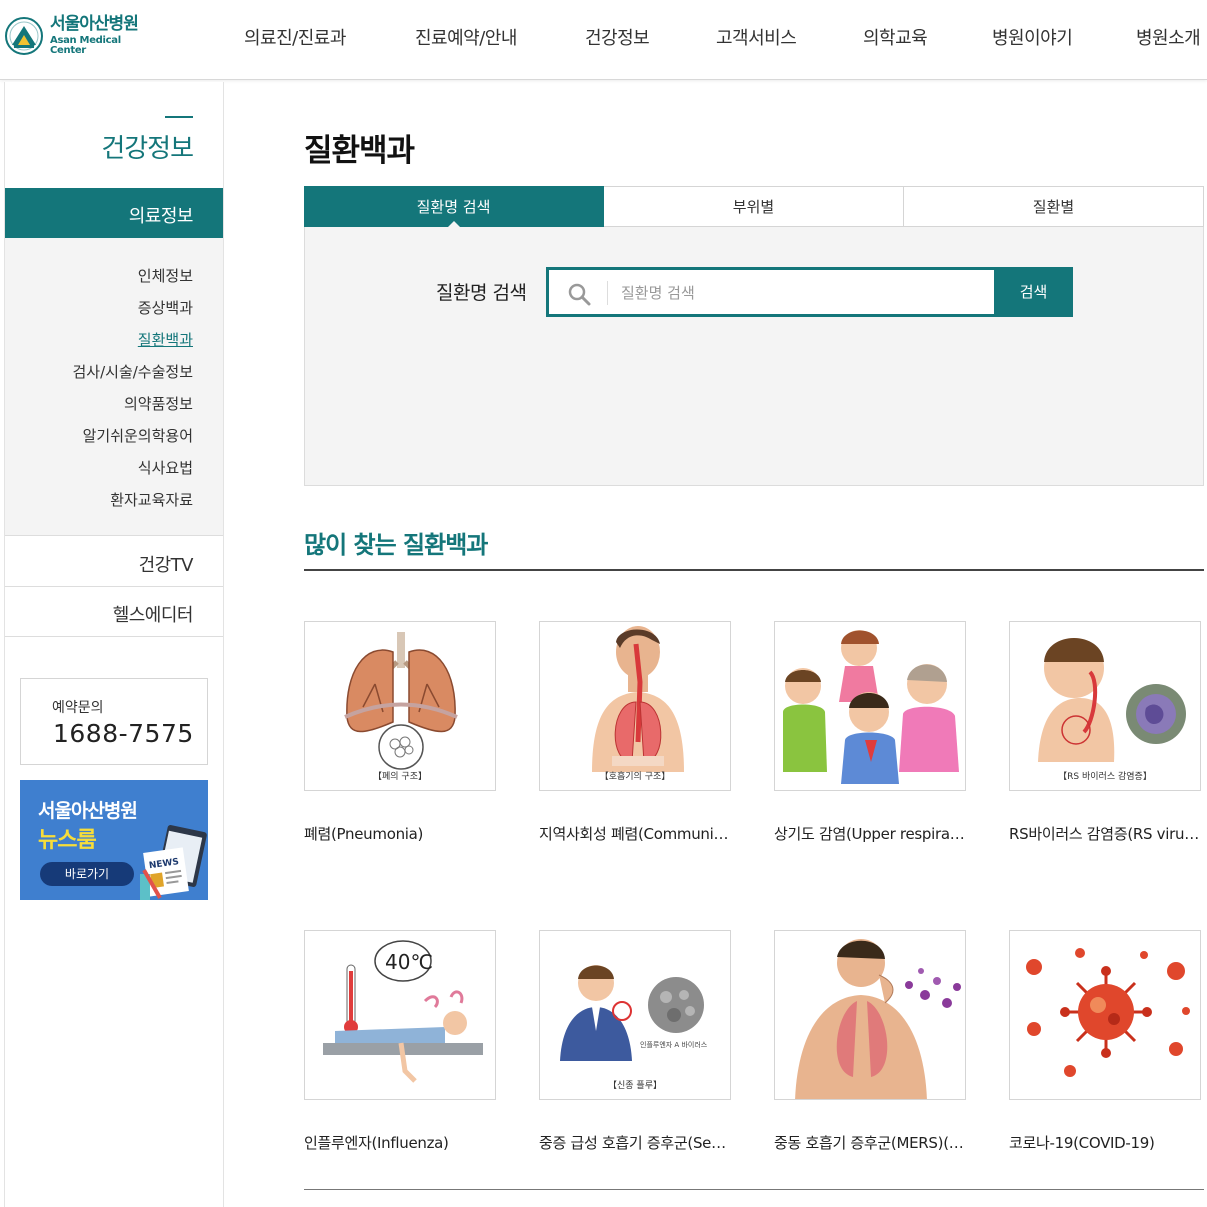 The image size is (1207, 1207). I want to click on search-box: 검색, so click(809, 292).